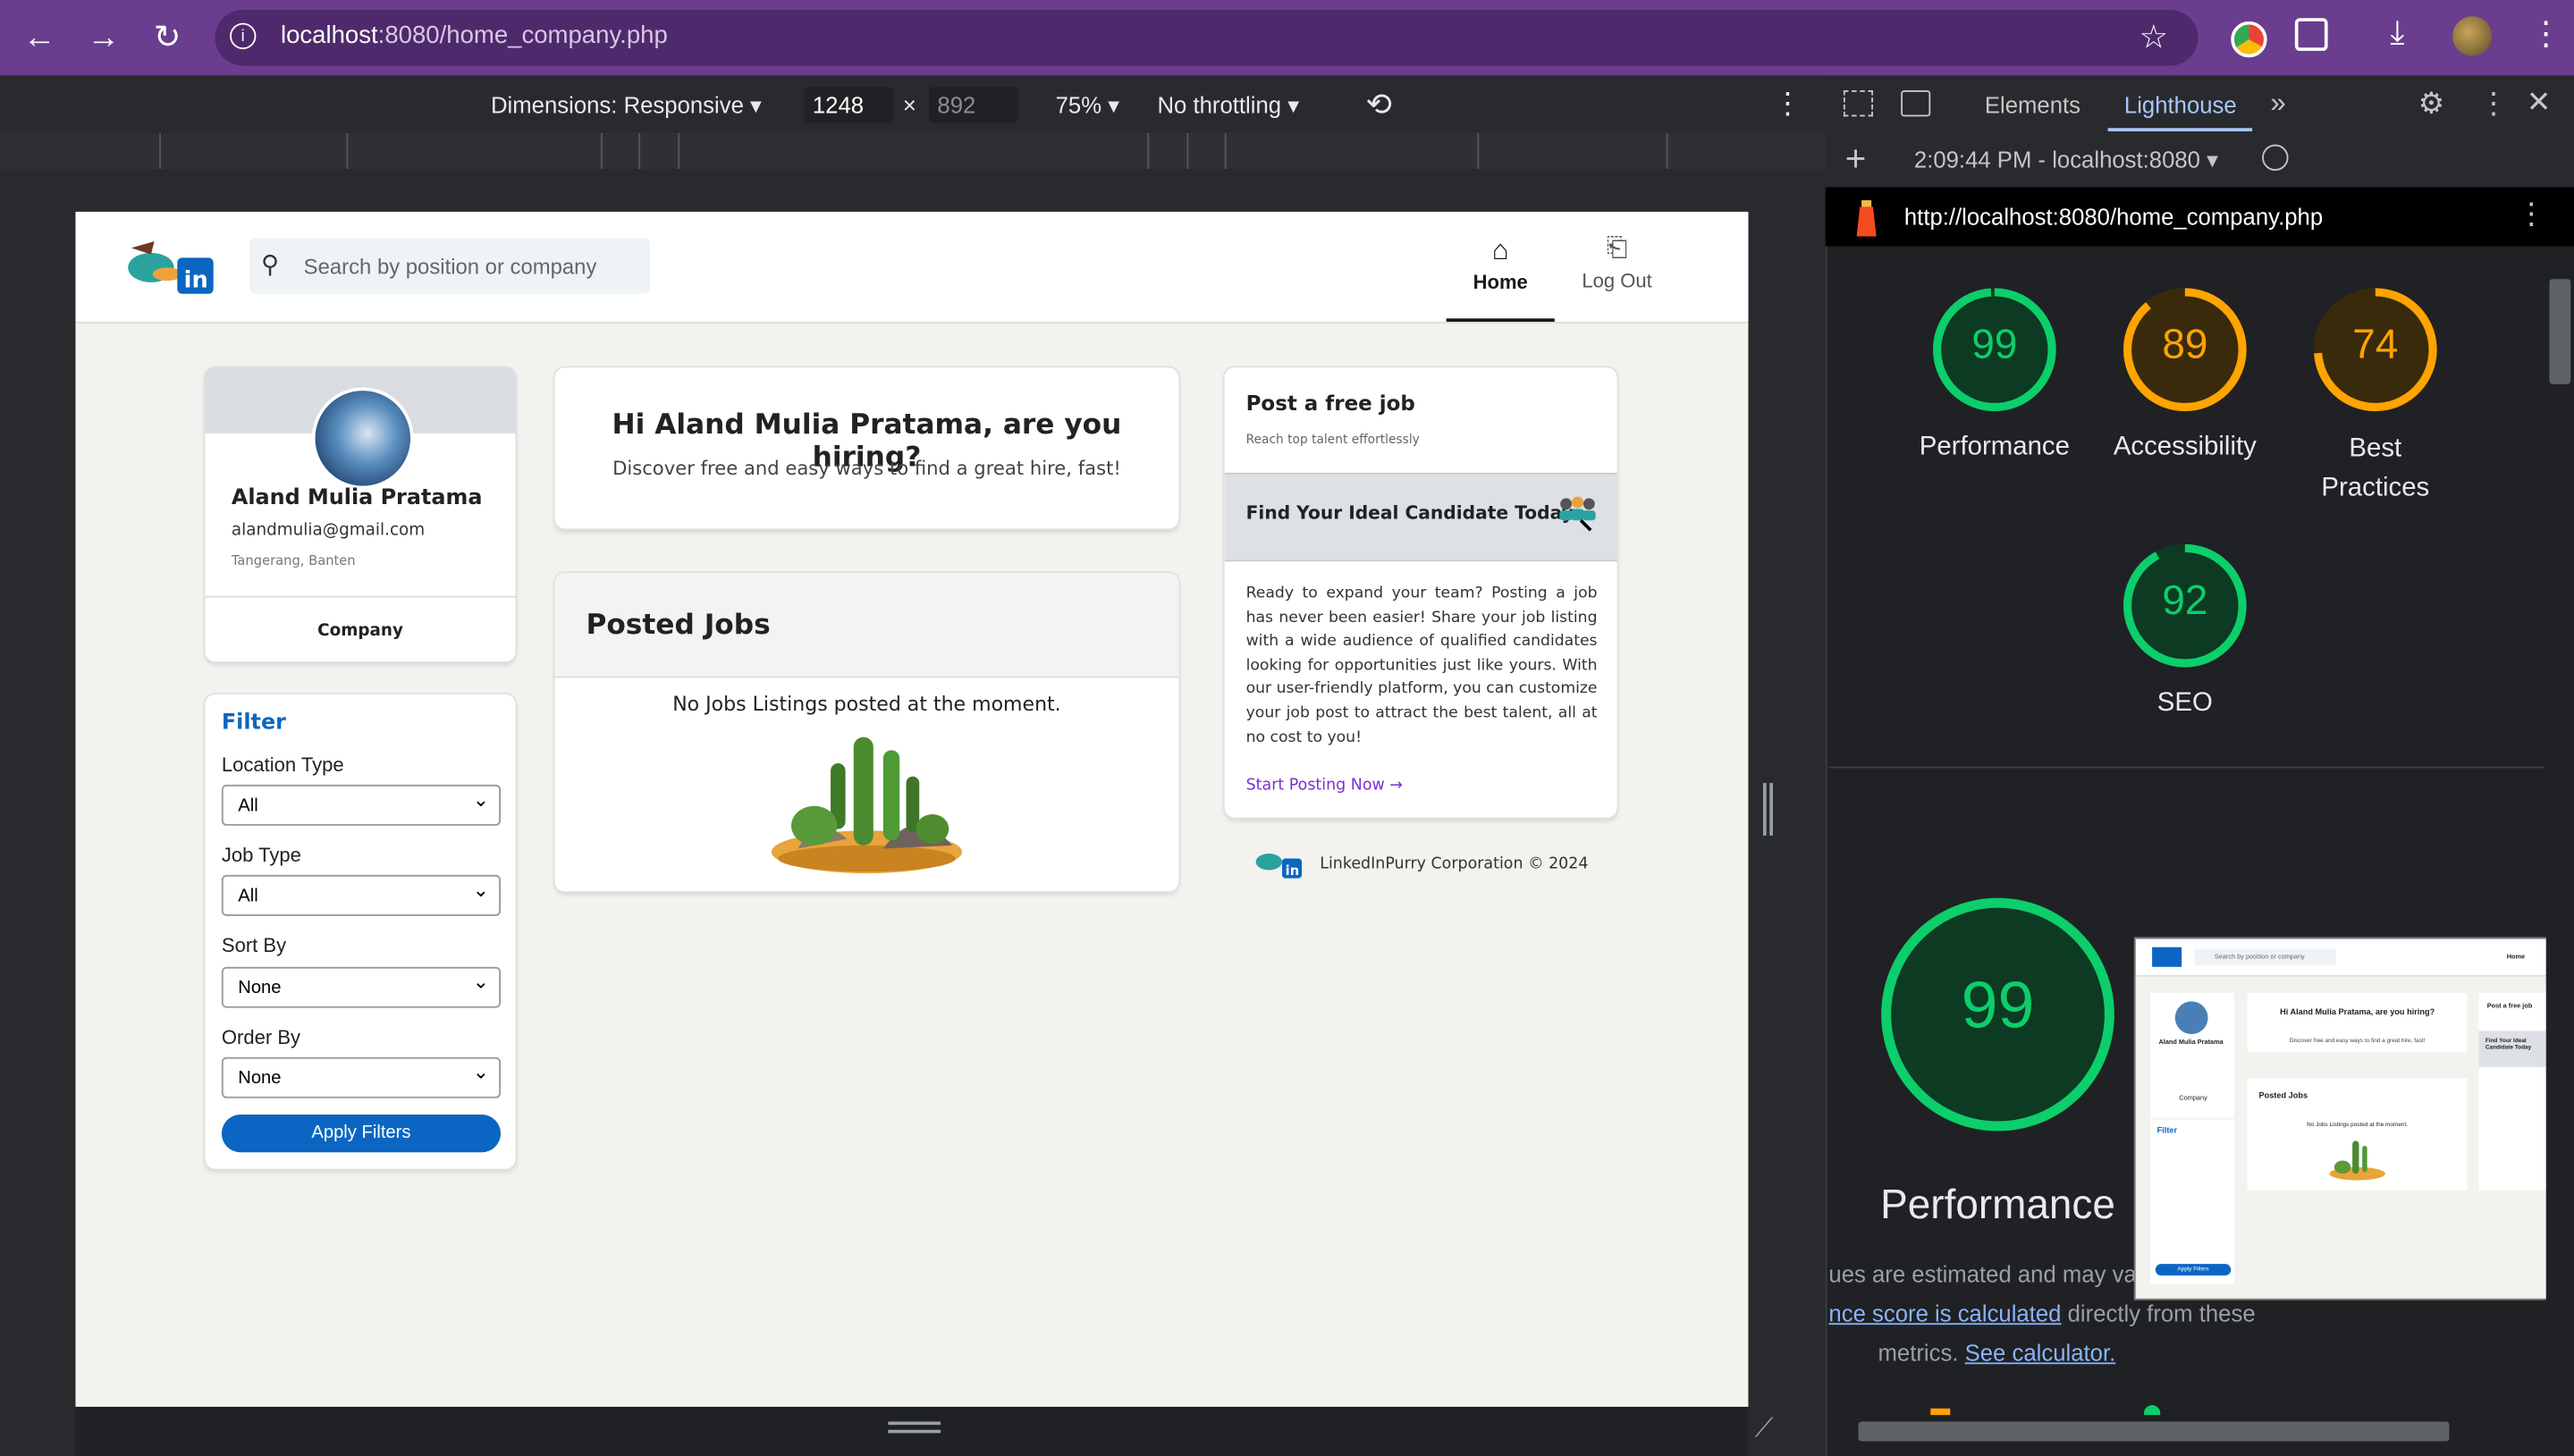 Image resolution: width=2574 pixels, height=1456 pixels. What do you see at coordinates (2539, 104) in the screenshot?
I see `close-devtools-icon: ✕` at bounding box center [2539, 104].